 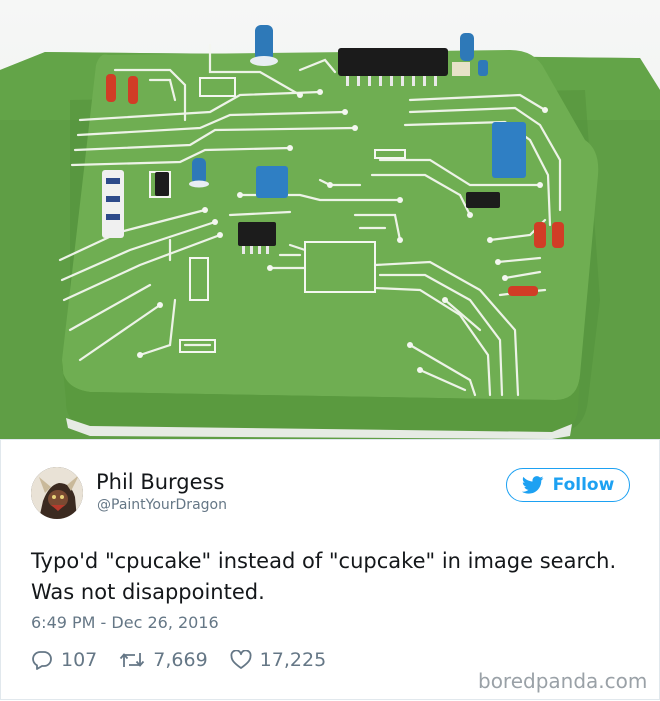 I want to click on tweet-actions: 107 7,669 17,225, so click(x=189, y=660).